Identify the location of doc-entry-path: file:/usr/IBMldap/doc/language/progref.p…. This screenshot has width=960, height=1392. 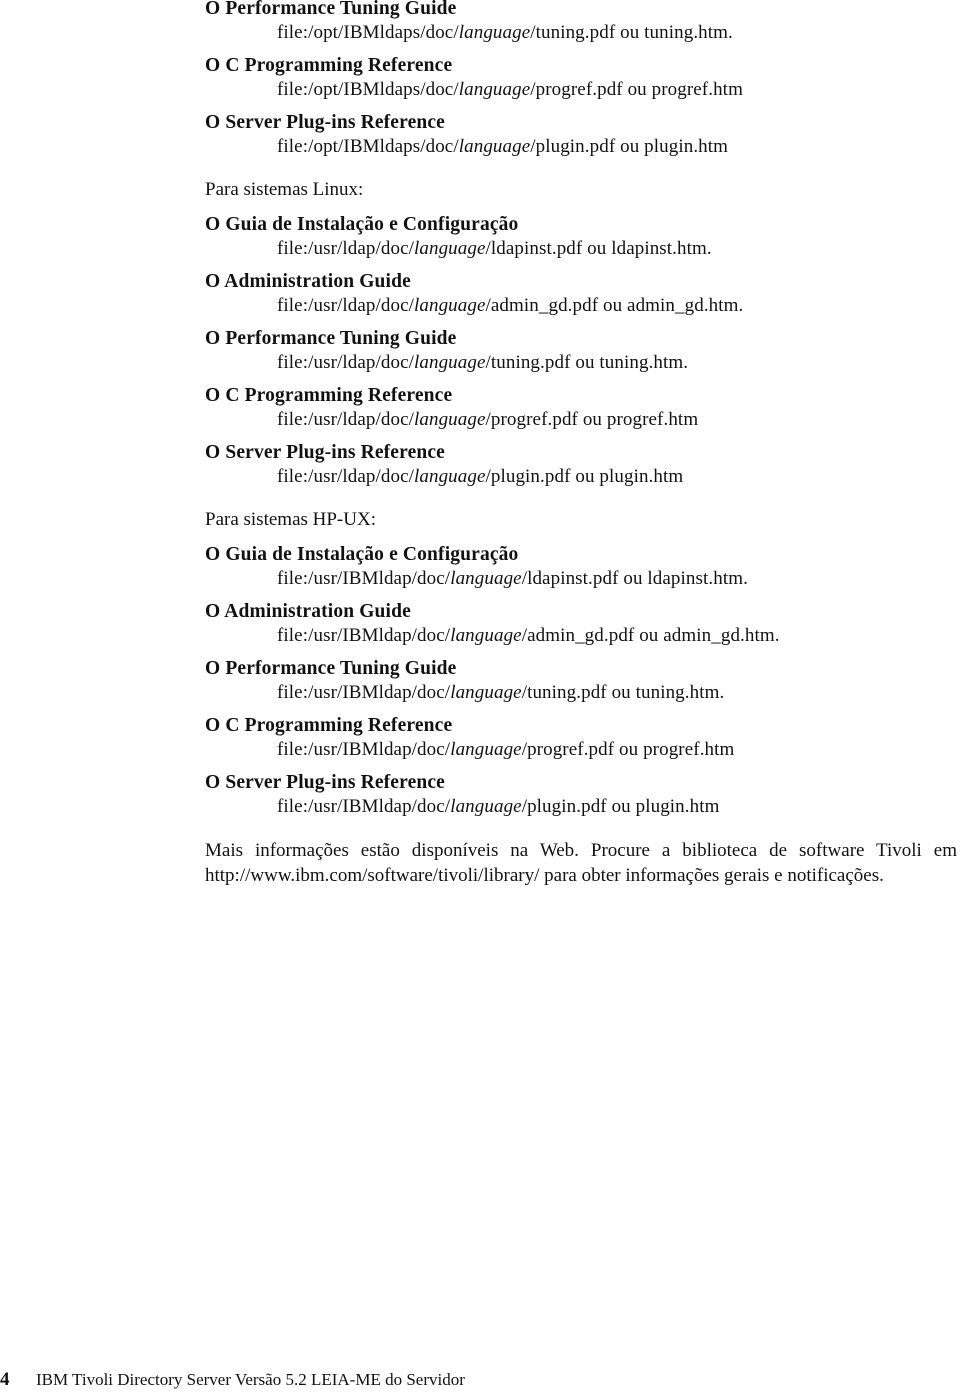
(582, 750).